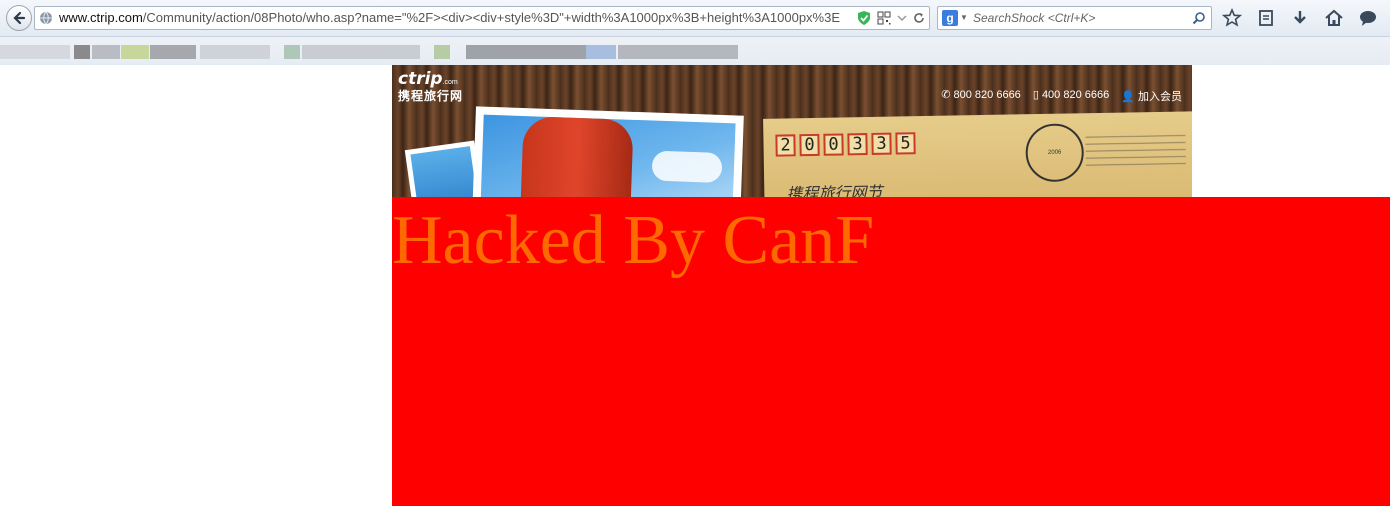 This screenshot has height=506, width=1390. I want to click on postcode-boxes: 2 0 0 3 3 5, so click(845, 144).